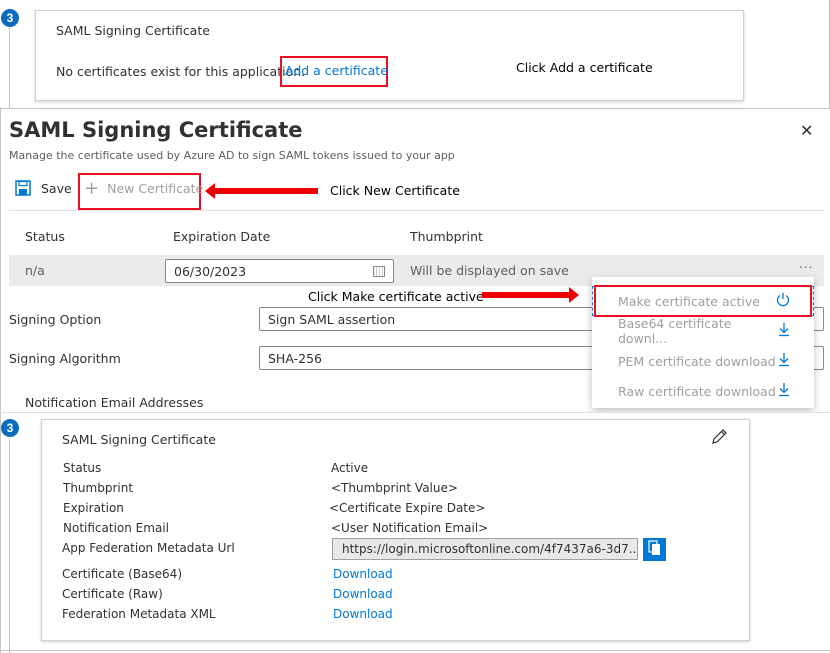 The height and width of the screenshot is (653, 830). What do you see at coordinates (415, 650) in the screenshot?
I see `bottom-frame-line` at bounding box center [415, 650].